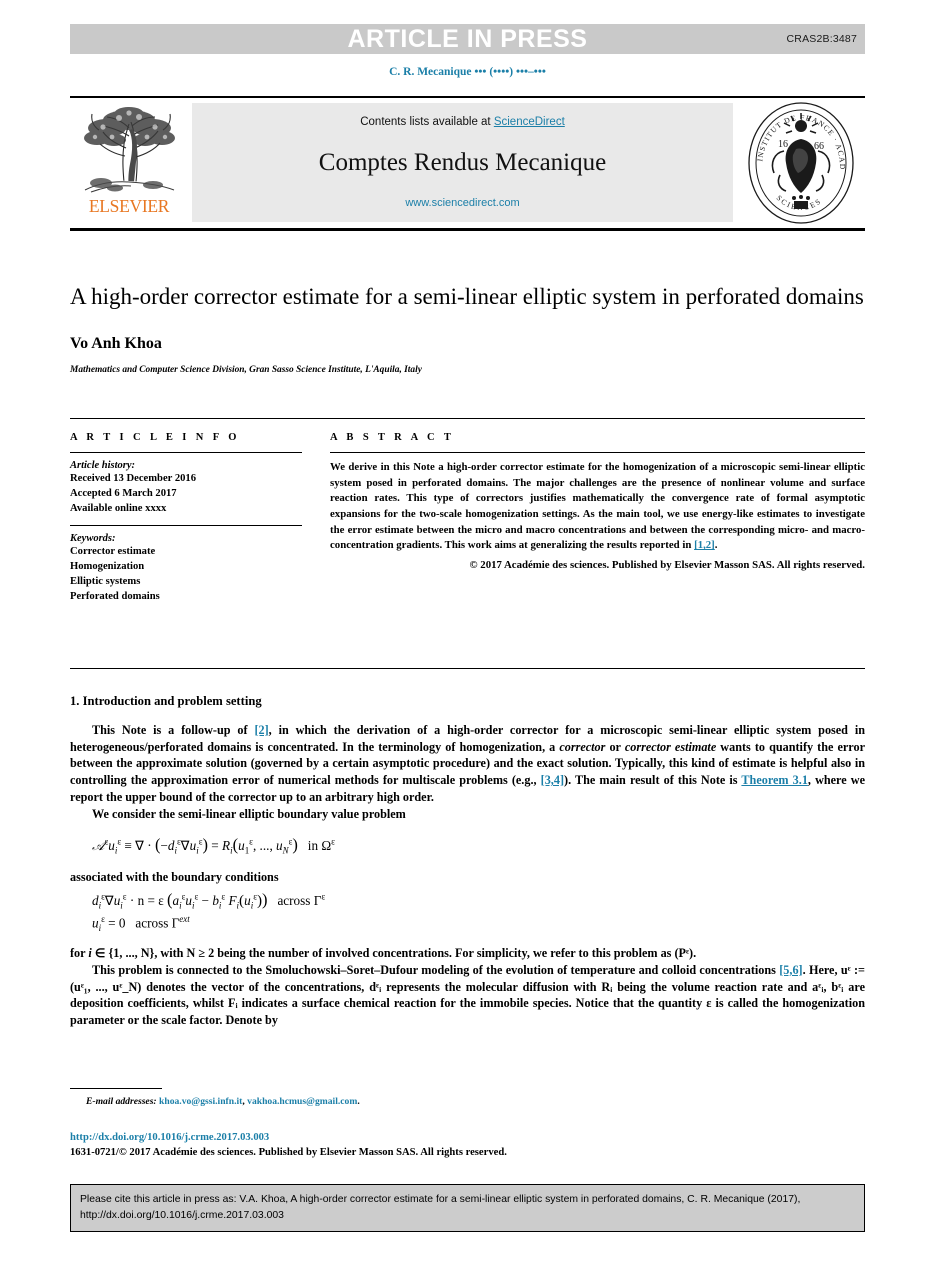 The width and height of the screenshot is (935, 1266). What do you see at coordinates (302, 1101) in the screenshot?
I see `email-link-2: vakhoa.hcmus@gmail.com` at bounding box center [302, 1101].